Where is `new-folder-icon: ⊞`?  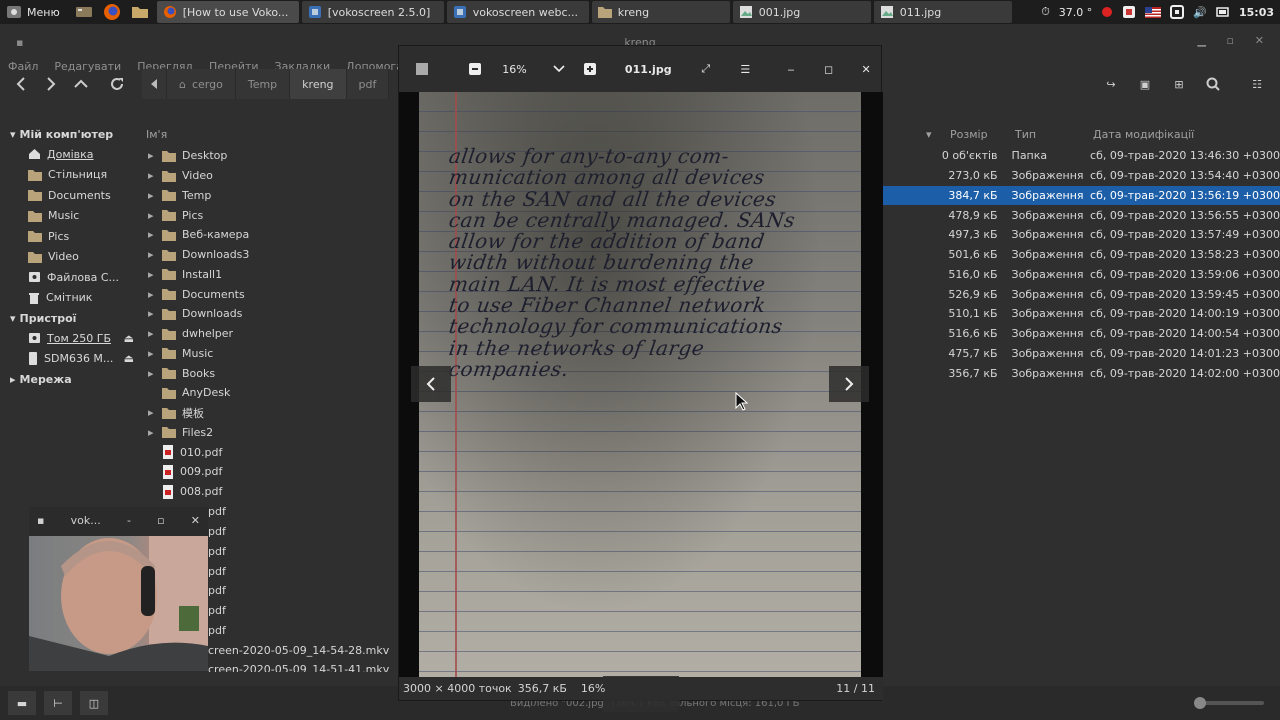 new-folder-icon: ⊞ is located at coordinates (1179, 84).